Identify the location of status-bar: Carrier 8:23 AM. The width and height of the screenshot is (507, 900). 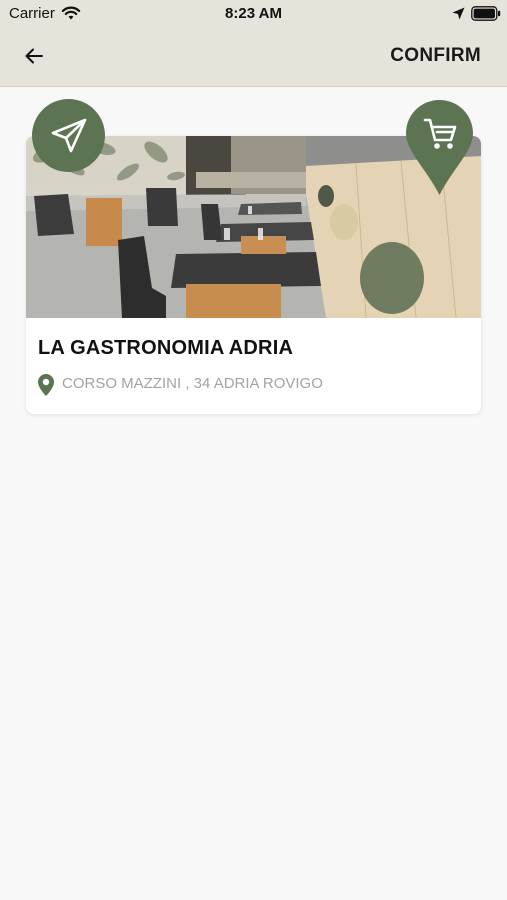
(253, 14).